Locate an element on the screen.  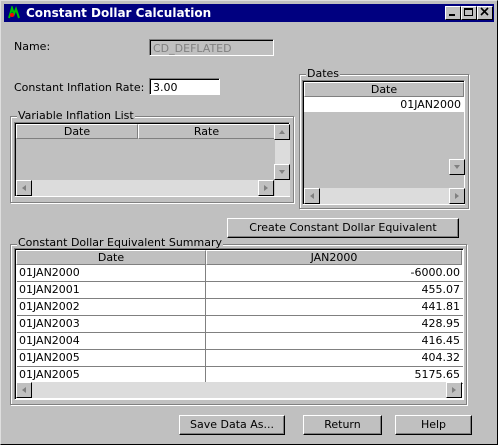
table-row: 01JAN2003 428.95 is located at coordinates (240, 324).